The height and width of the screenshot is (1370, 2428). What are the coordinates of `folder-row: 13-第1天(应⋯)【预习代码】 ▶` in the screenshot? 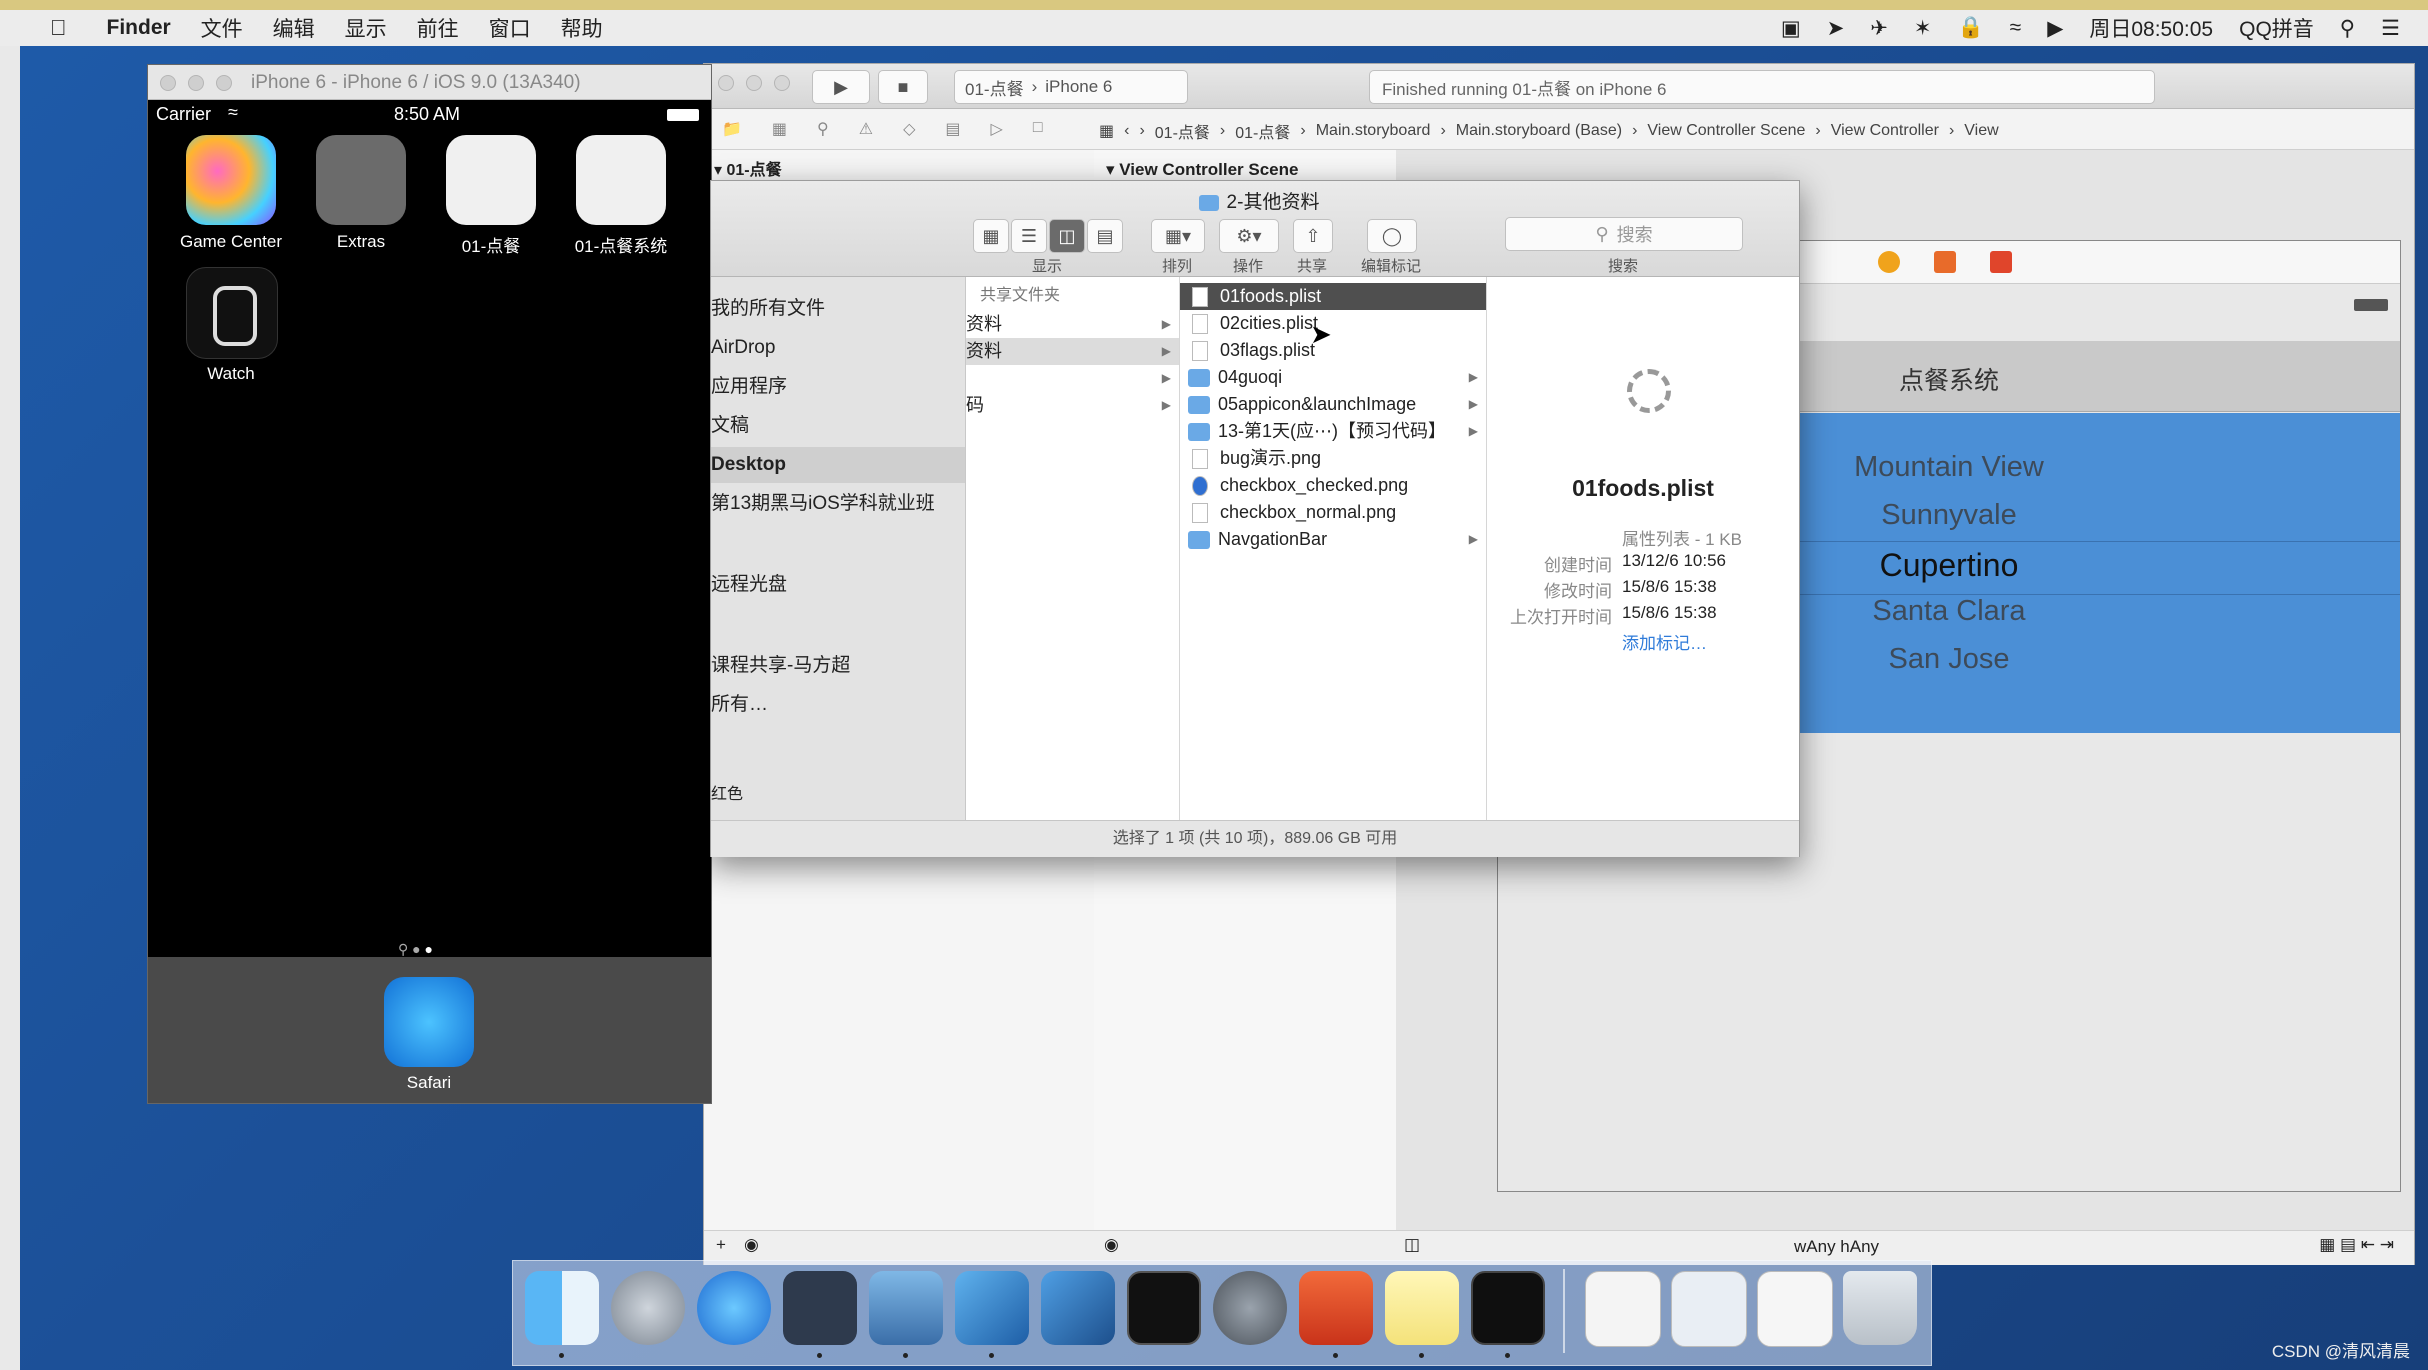 It's located at (1333, 431).